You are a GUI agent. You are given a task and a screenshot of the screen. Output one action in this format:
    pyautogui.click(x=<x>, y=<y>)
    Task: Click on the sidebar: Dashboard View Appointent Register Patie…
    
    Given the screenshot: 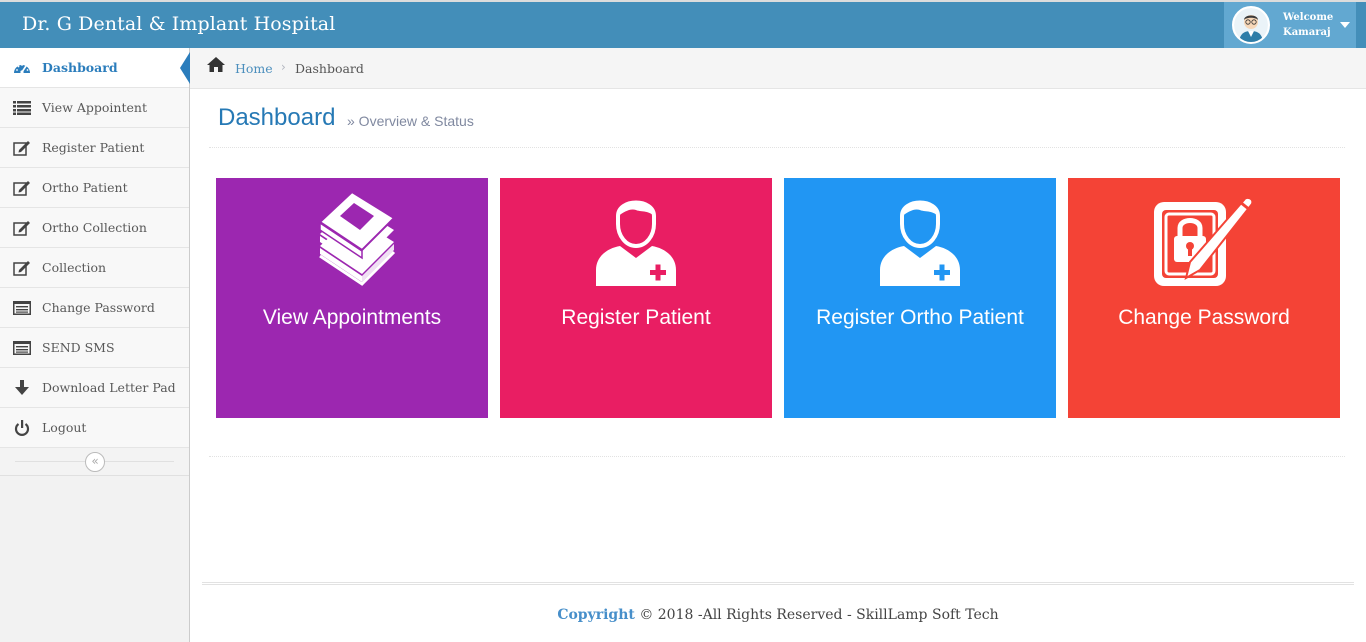 What is the action you would take?
    pyautogui.click(x=95, y=345)
    